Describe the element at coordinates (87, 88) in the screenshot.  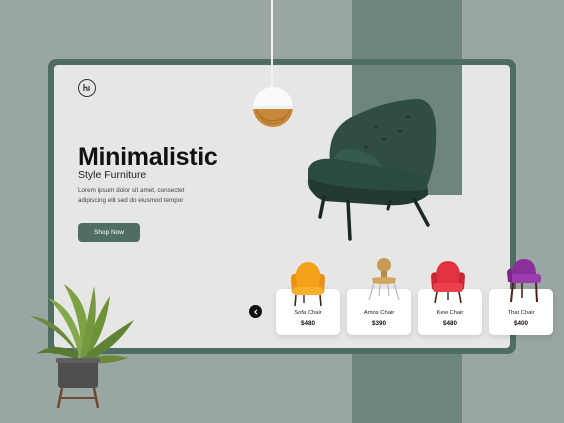
I see `brand-logo-icon` at that location.